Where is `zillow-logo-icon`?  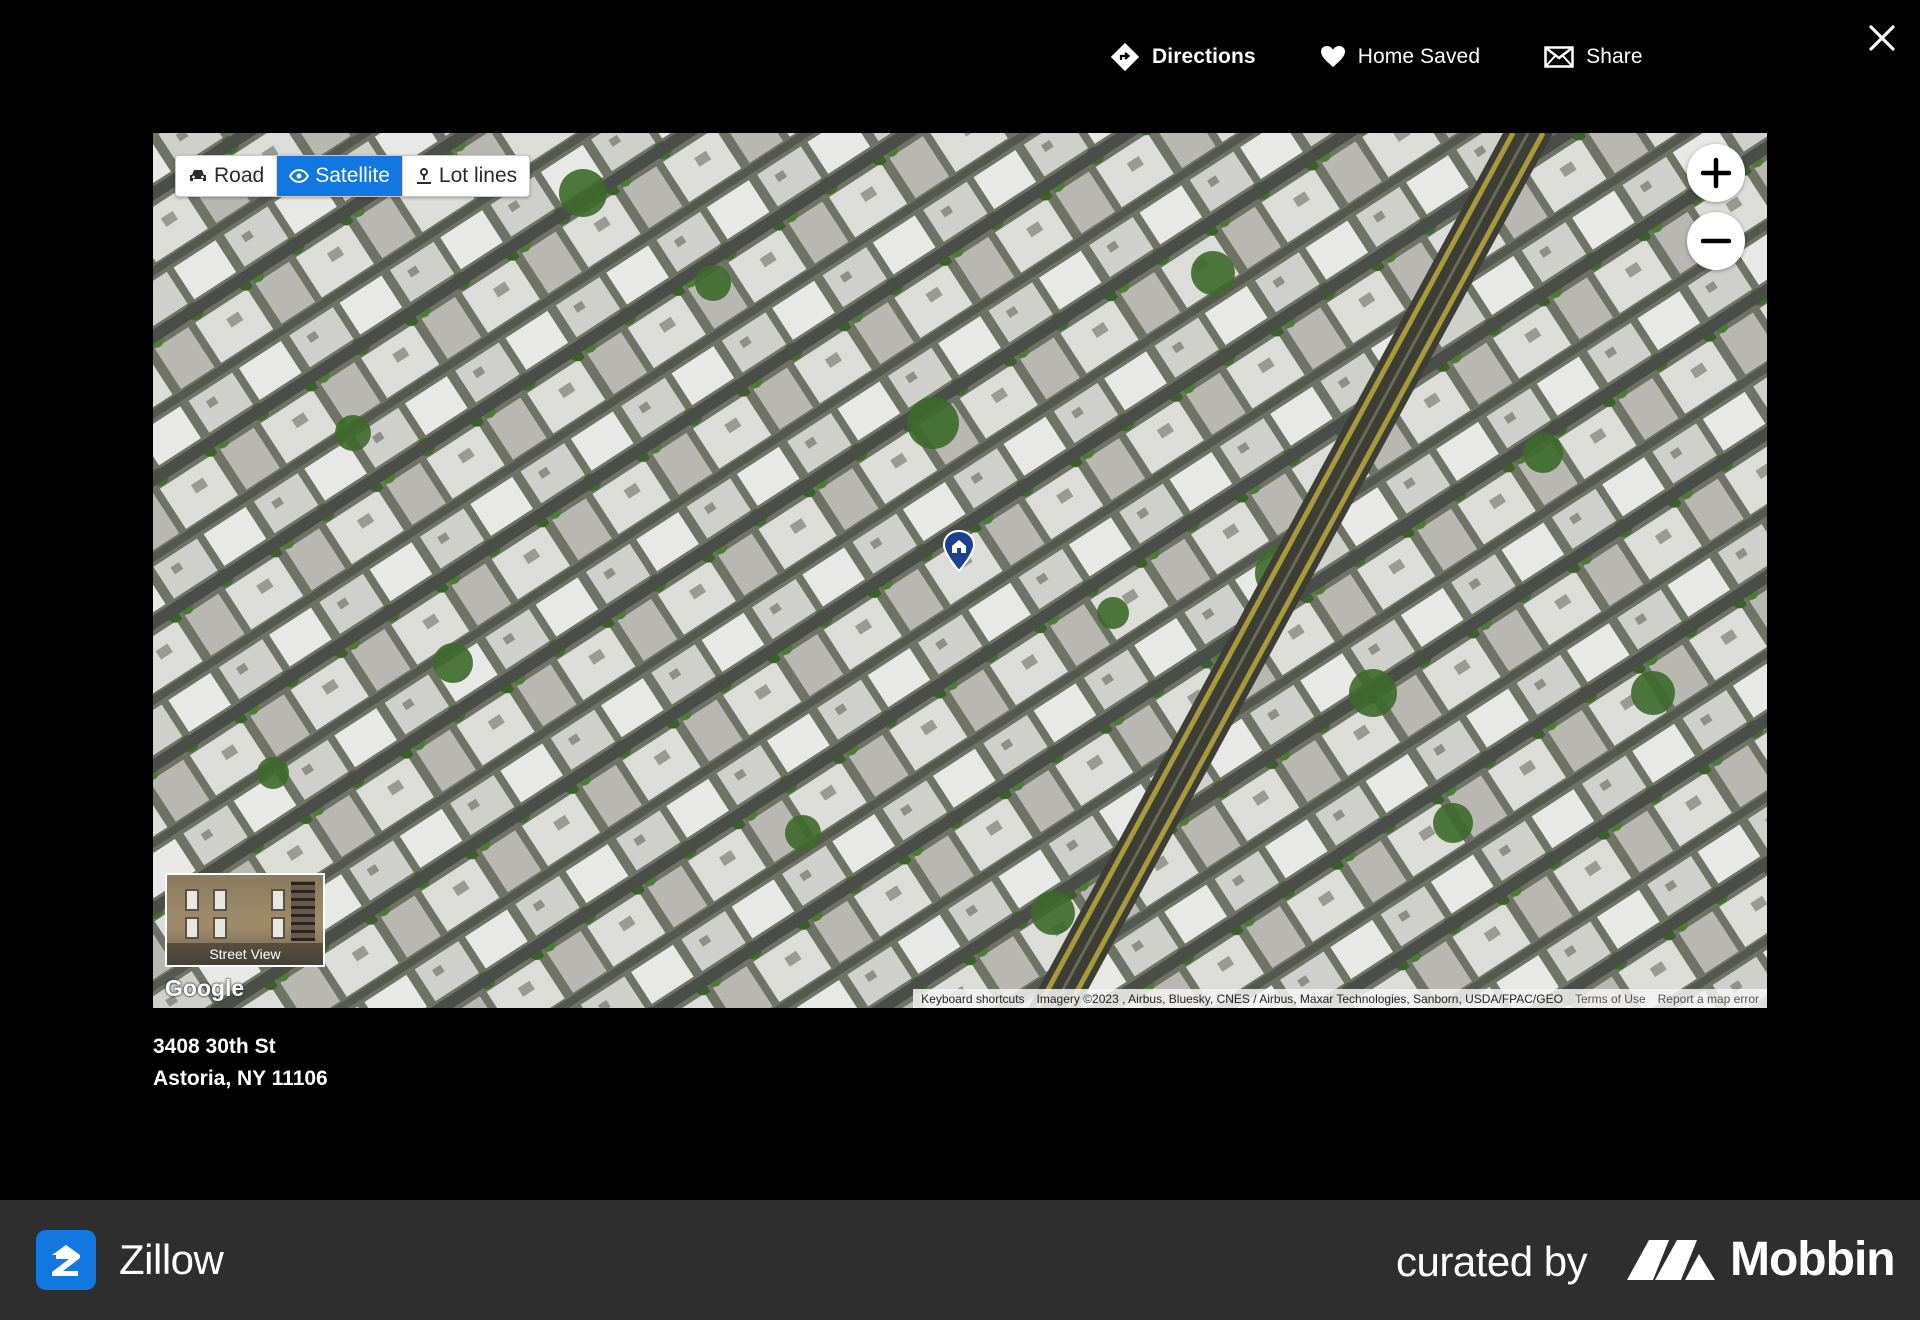 zillow-logo-icon is located at coordinates (66, 1260).